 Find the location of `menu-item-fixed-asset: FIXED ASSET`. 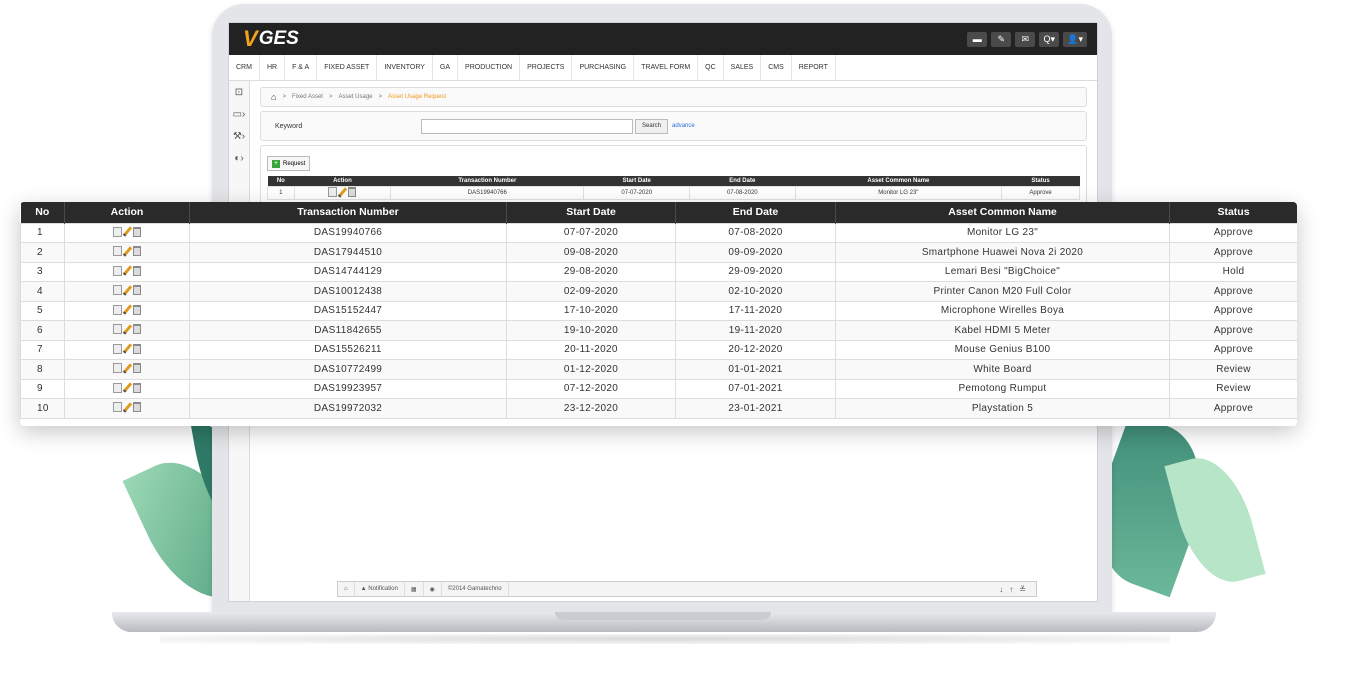

menu-item-fixed-asset: FIXED ASSET is located at coordinates (347, 67).